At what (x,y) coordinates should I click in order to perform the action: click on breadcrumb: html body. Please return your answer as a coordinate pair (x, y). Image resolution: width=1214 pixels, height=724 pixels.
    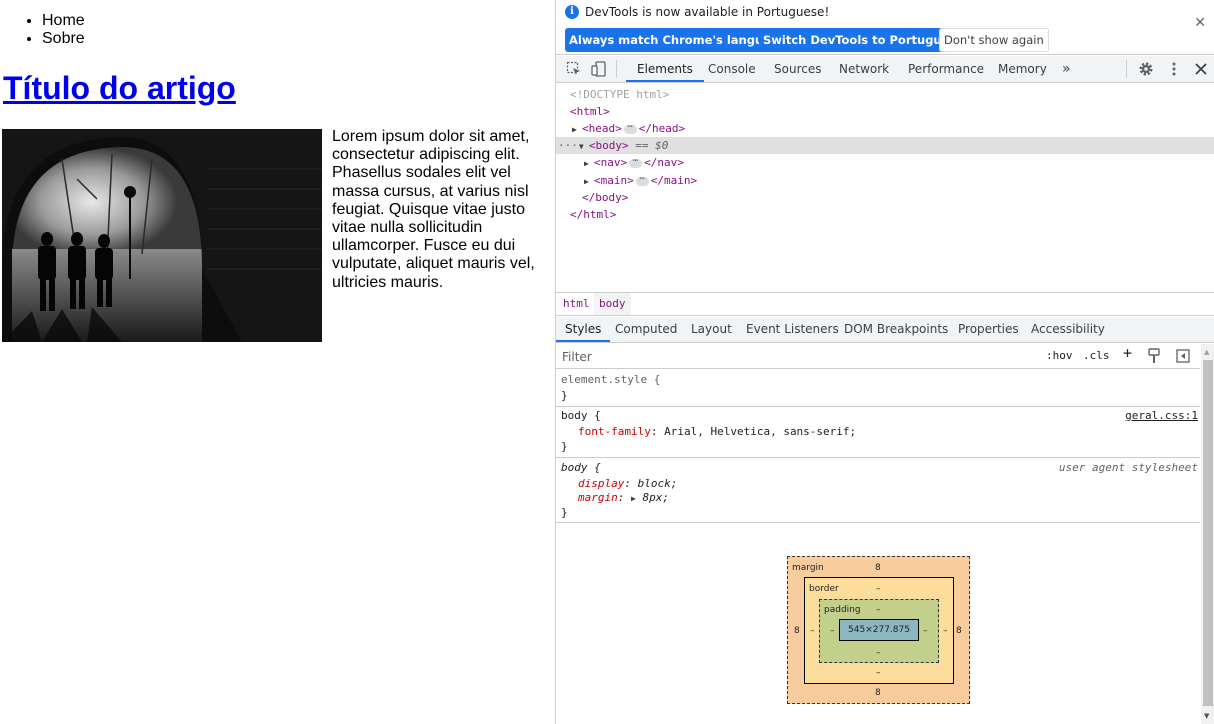
    Looking at the image, I should click on (885, 304).